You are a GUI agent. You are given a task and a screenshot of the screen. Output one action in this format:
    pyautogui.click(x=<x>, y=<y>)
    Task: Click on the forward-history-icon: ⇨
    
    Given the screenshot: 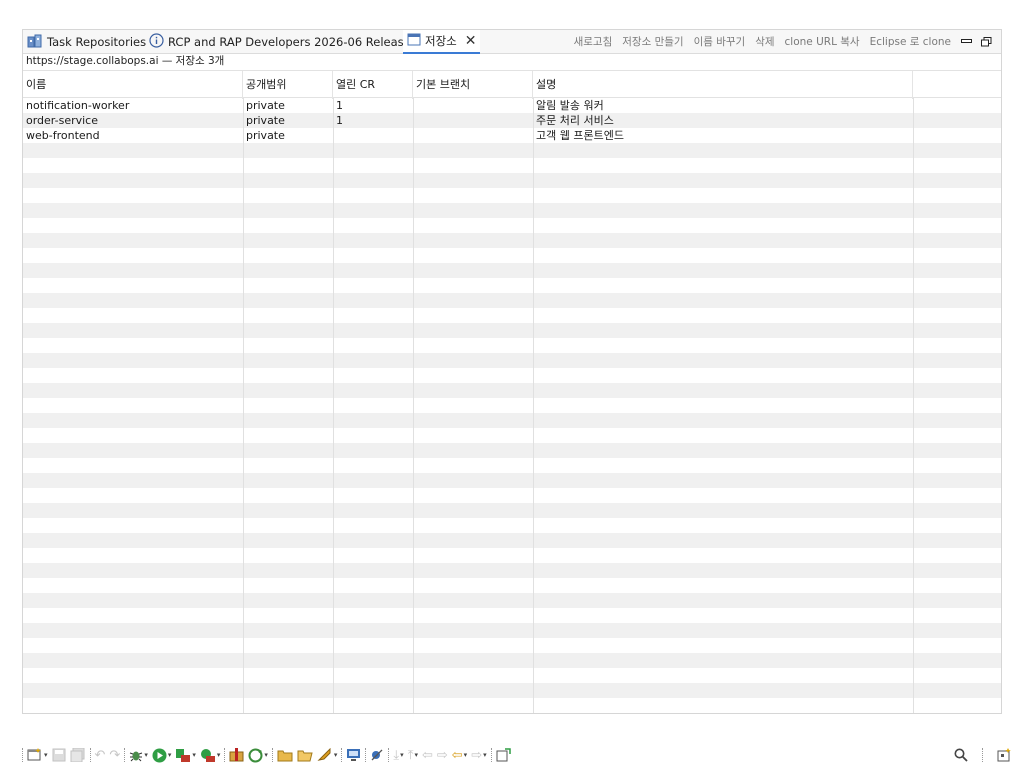 What is the action you would take?
    pyautogui.click(x=442, y=755)
    